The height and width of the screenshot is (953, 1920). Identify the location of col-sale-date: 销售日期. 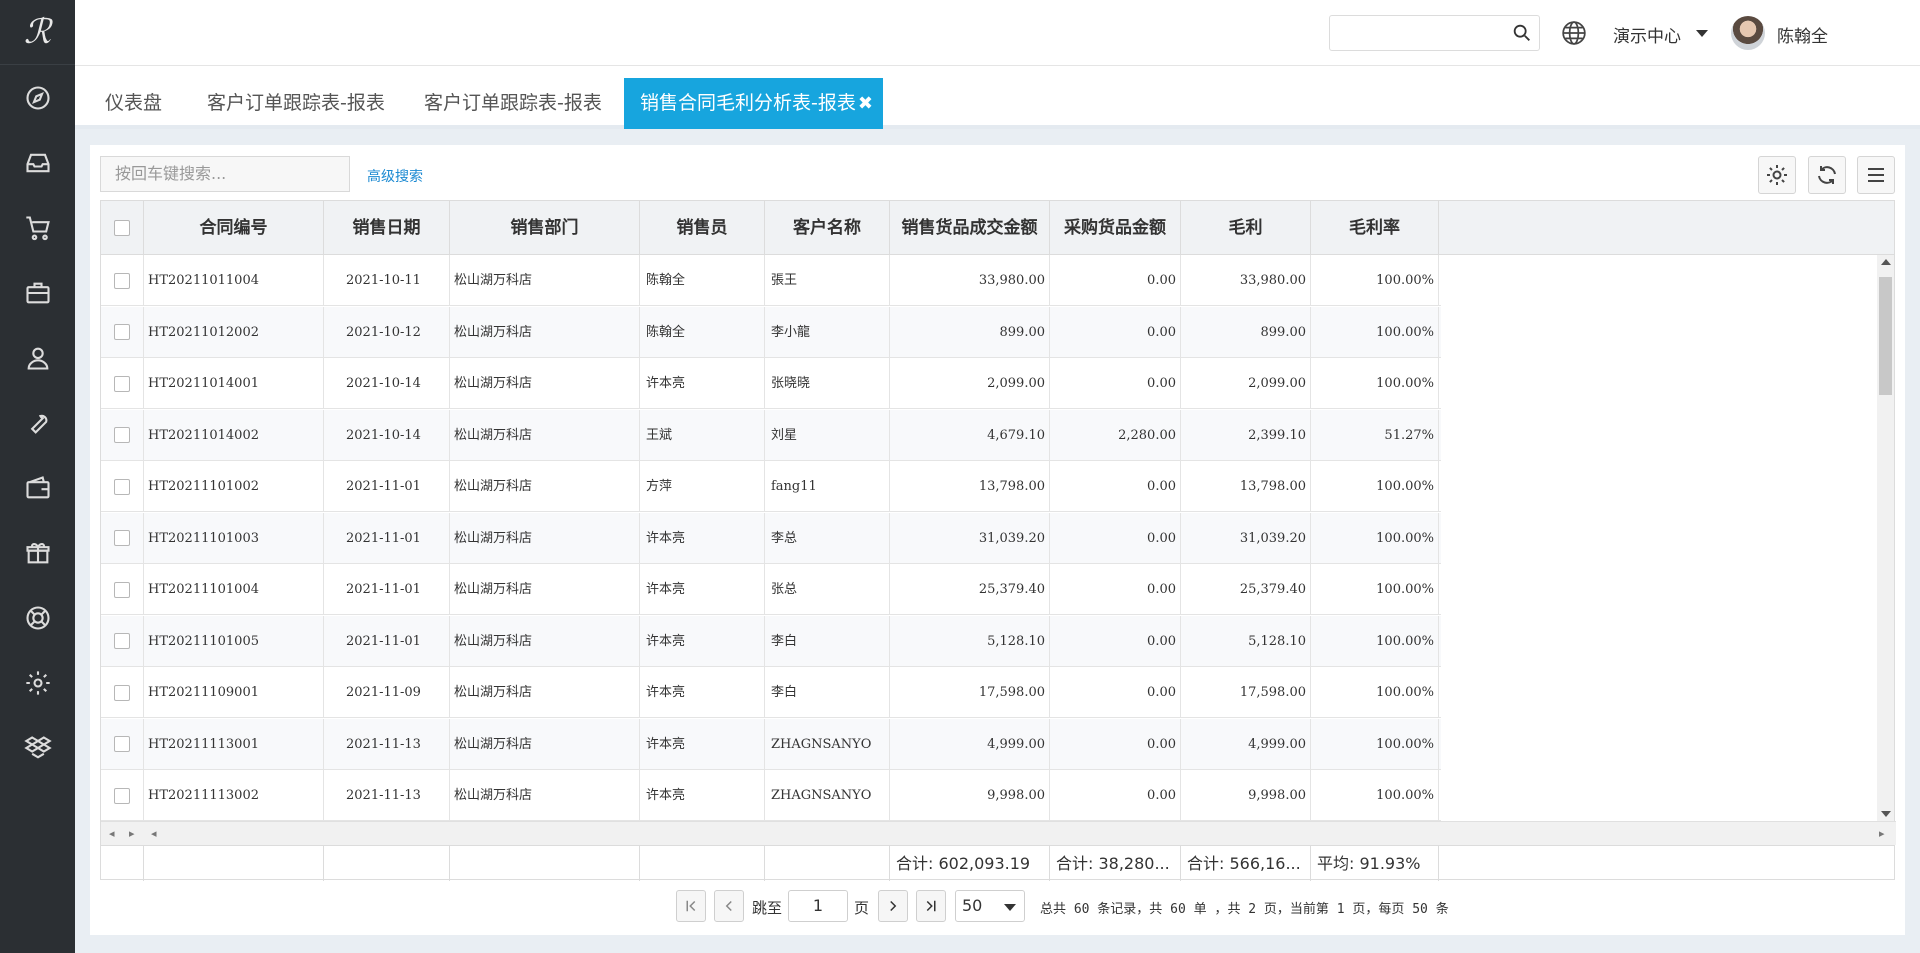
(387, 228).